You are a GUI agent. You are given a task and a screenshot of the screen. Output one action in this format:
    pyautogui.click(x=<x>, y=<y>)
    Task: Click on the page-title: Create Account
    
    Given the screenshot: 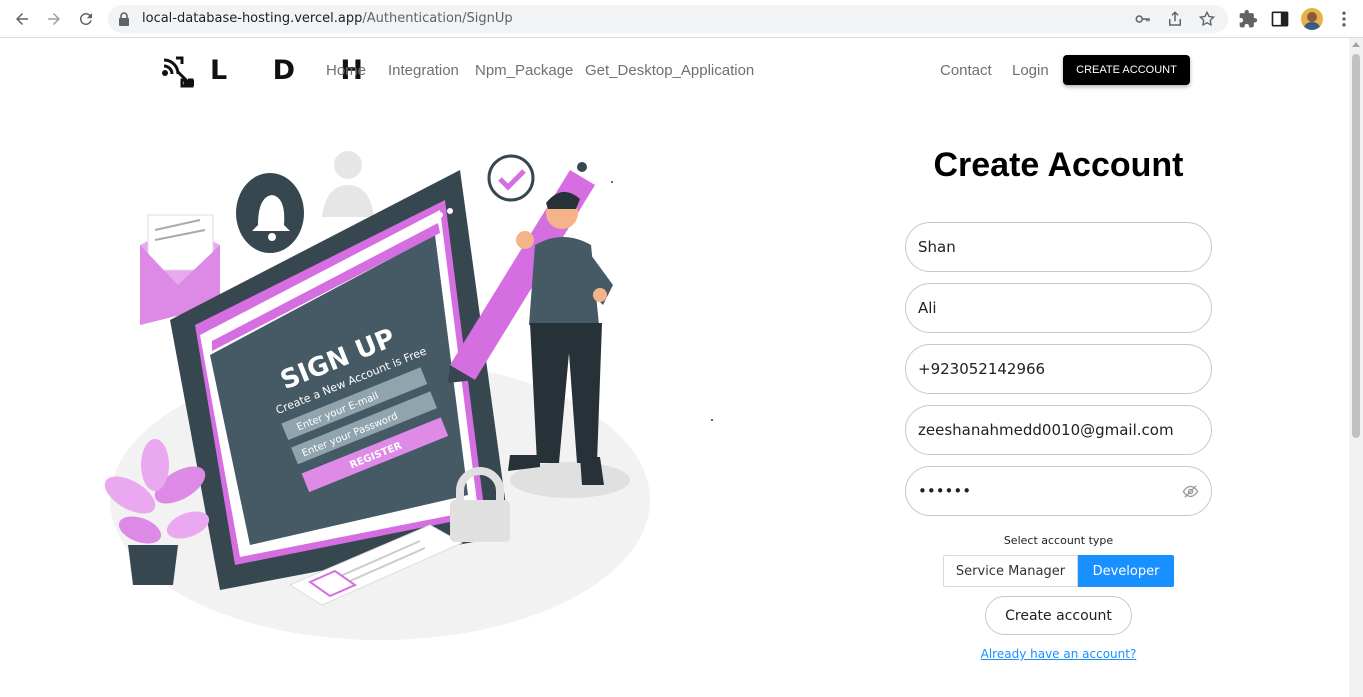 What is the action you would take?
    pyautogui.click(x=1058, y=165)
    